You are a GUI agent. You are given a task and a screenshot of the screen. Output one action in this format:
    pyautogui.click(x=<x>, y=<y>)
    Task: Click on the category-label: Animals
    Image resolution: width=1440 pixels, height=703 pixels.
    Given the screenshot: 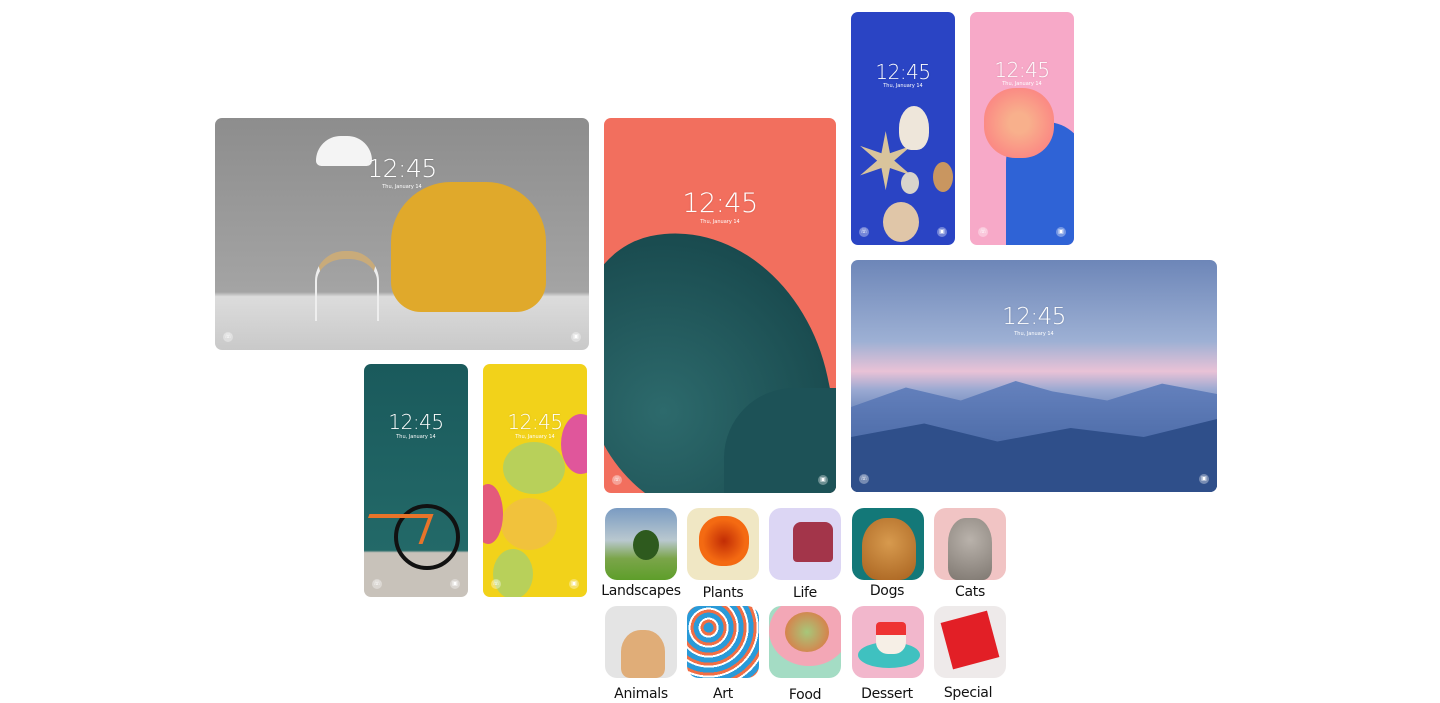 What is the action you would take?
    pyautogui.click(x=641, y=694)
    